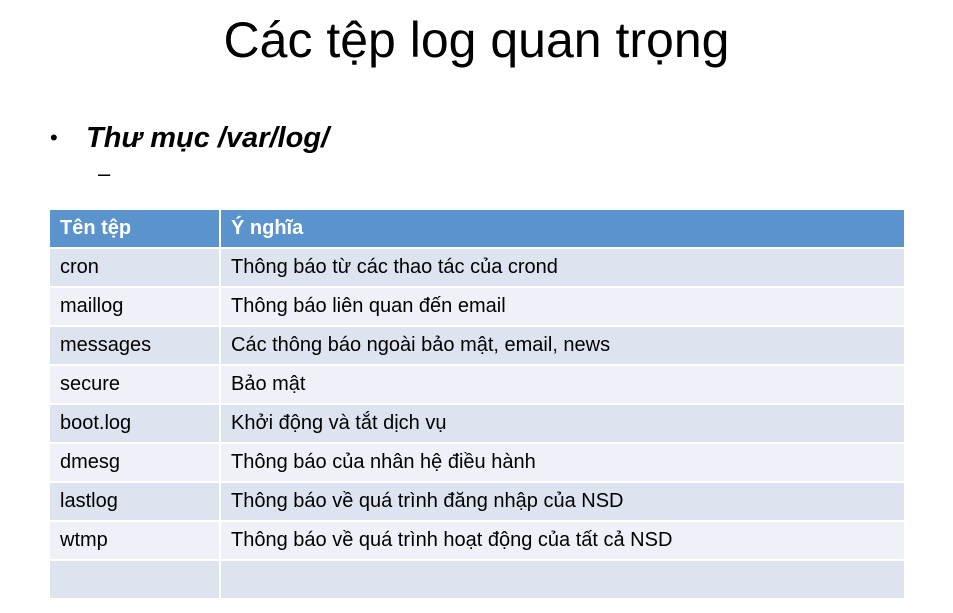 The width and height of the screenshot is (953, 613). What do you see at coordinates (135, 424) in the screenshot?
I see `cell-filename: boot.log` at bounding box center [135, 424].